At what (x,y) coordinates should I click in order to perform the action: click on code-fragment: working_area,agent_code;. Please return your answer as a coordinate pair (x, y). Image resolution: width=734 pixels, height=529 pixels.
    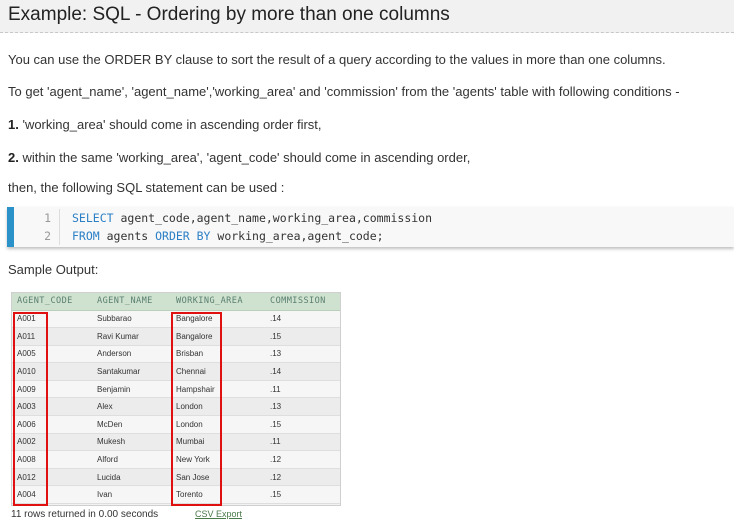
    Looking at the image, I should click on (297, 236).